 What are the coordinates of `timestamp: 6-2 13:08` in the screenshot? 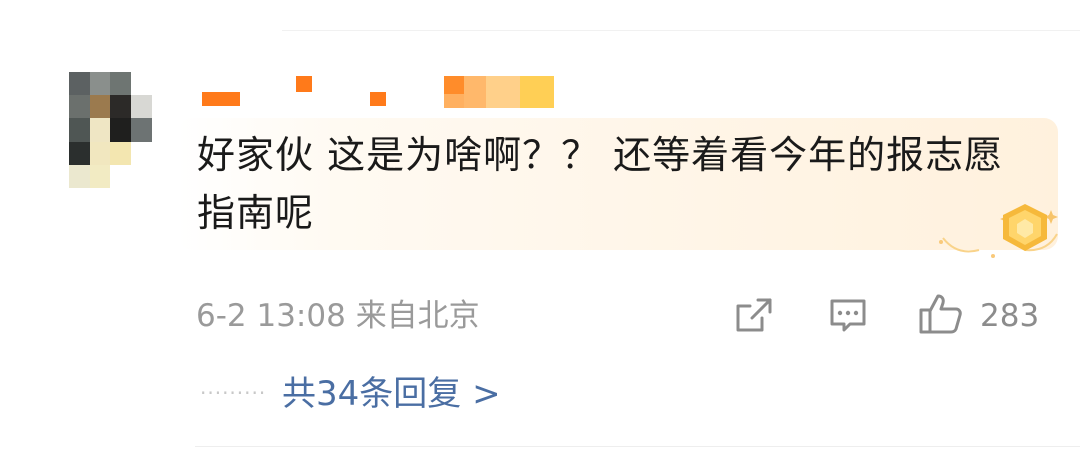 It's located at (271, 316).